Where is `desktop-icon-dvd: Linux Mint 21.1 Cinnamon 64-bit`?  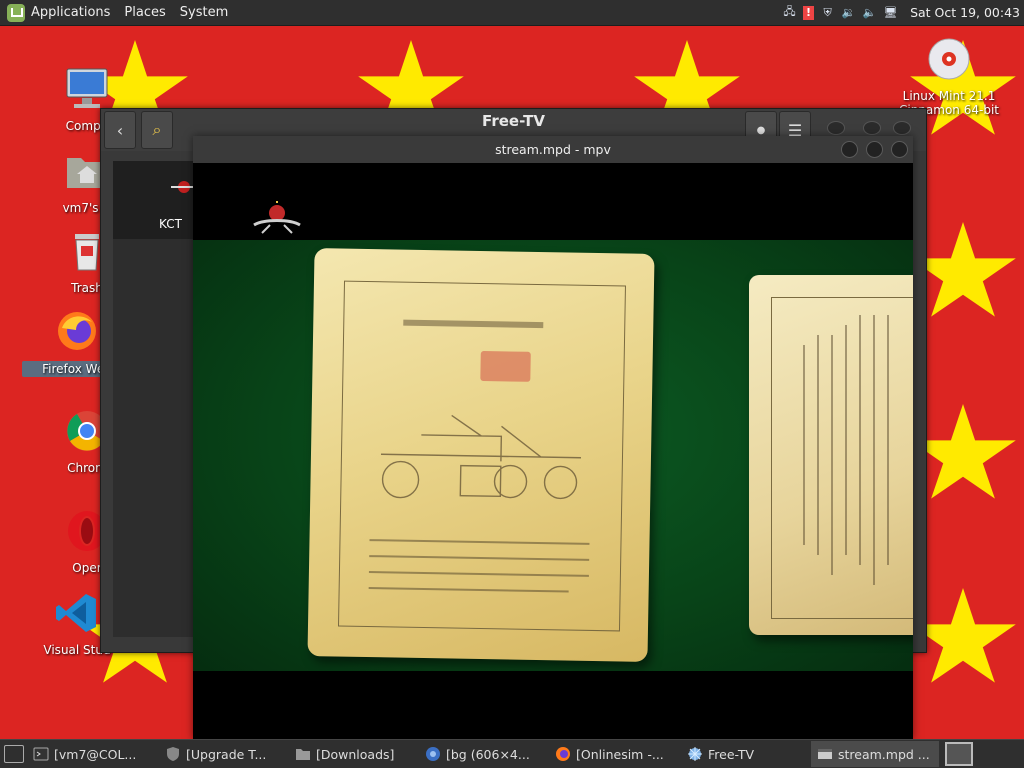 desktop-icon-dvd: Linux Mint 21.1 Cinnamon 64-bit is located at coordinates (949, 76).